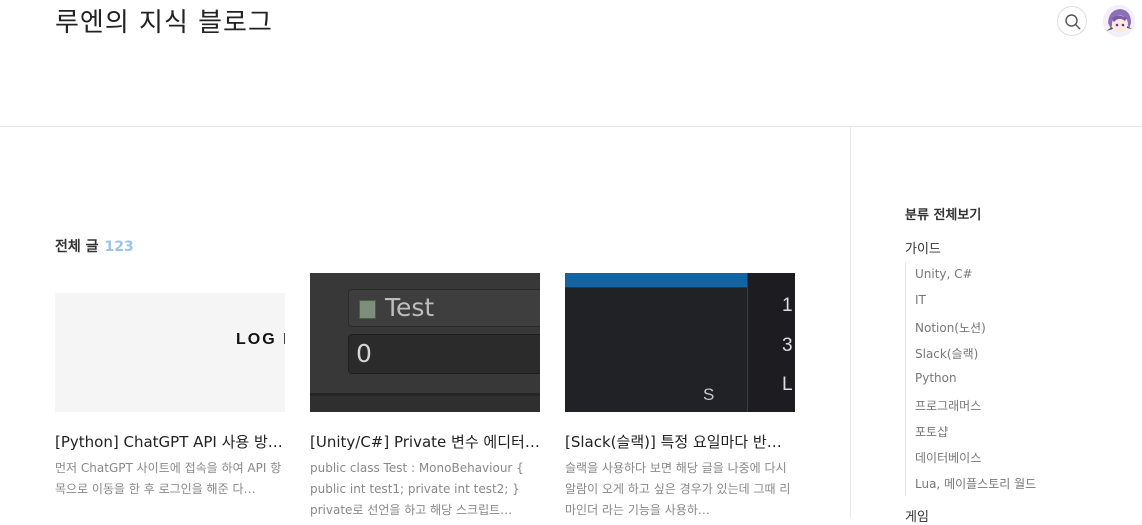  I want to click on thumbnail-value-field: 0, so click(444, 354).